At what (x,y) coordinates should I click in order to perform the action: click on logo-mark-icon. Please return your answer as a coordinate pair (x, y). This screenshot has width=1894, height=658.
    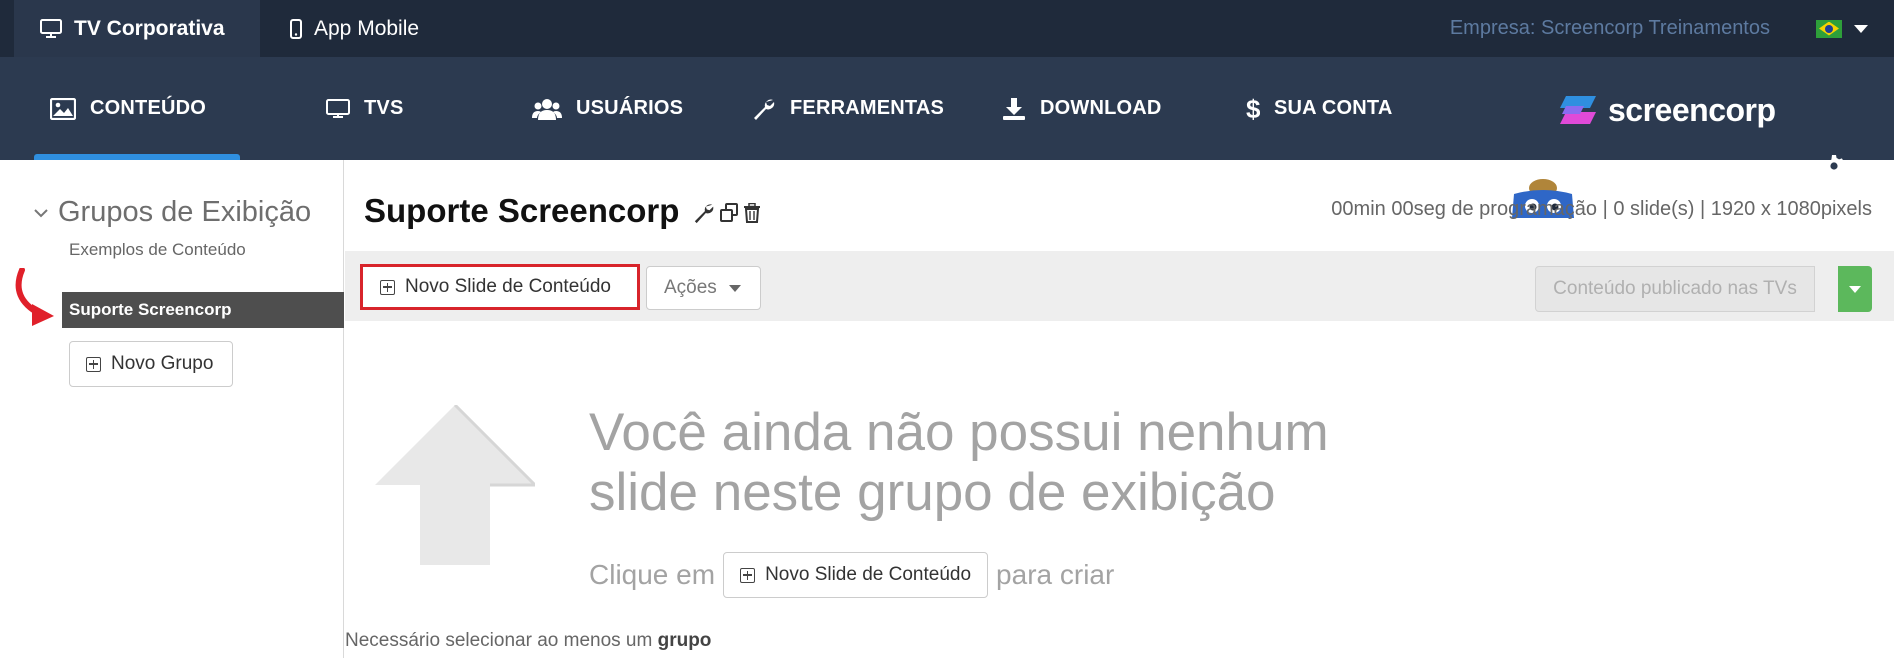
    Looking at the image, I should click on (1578, 109).